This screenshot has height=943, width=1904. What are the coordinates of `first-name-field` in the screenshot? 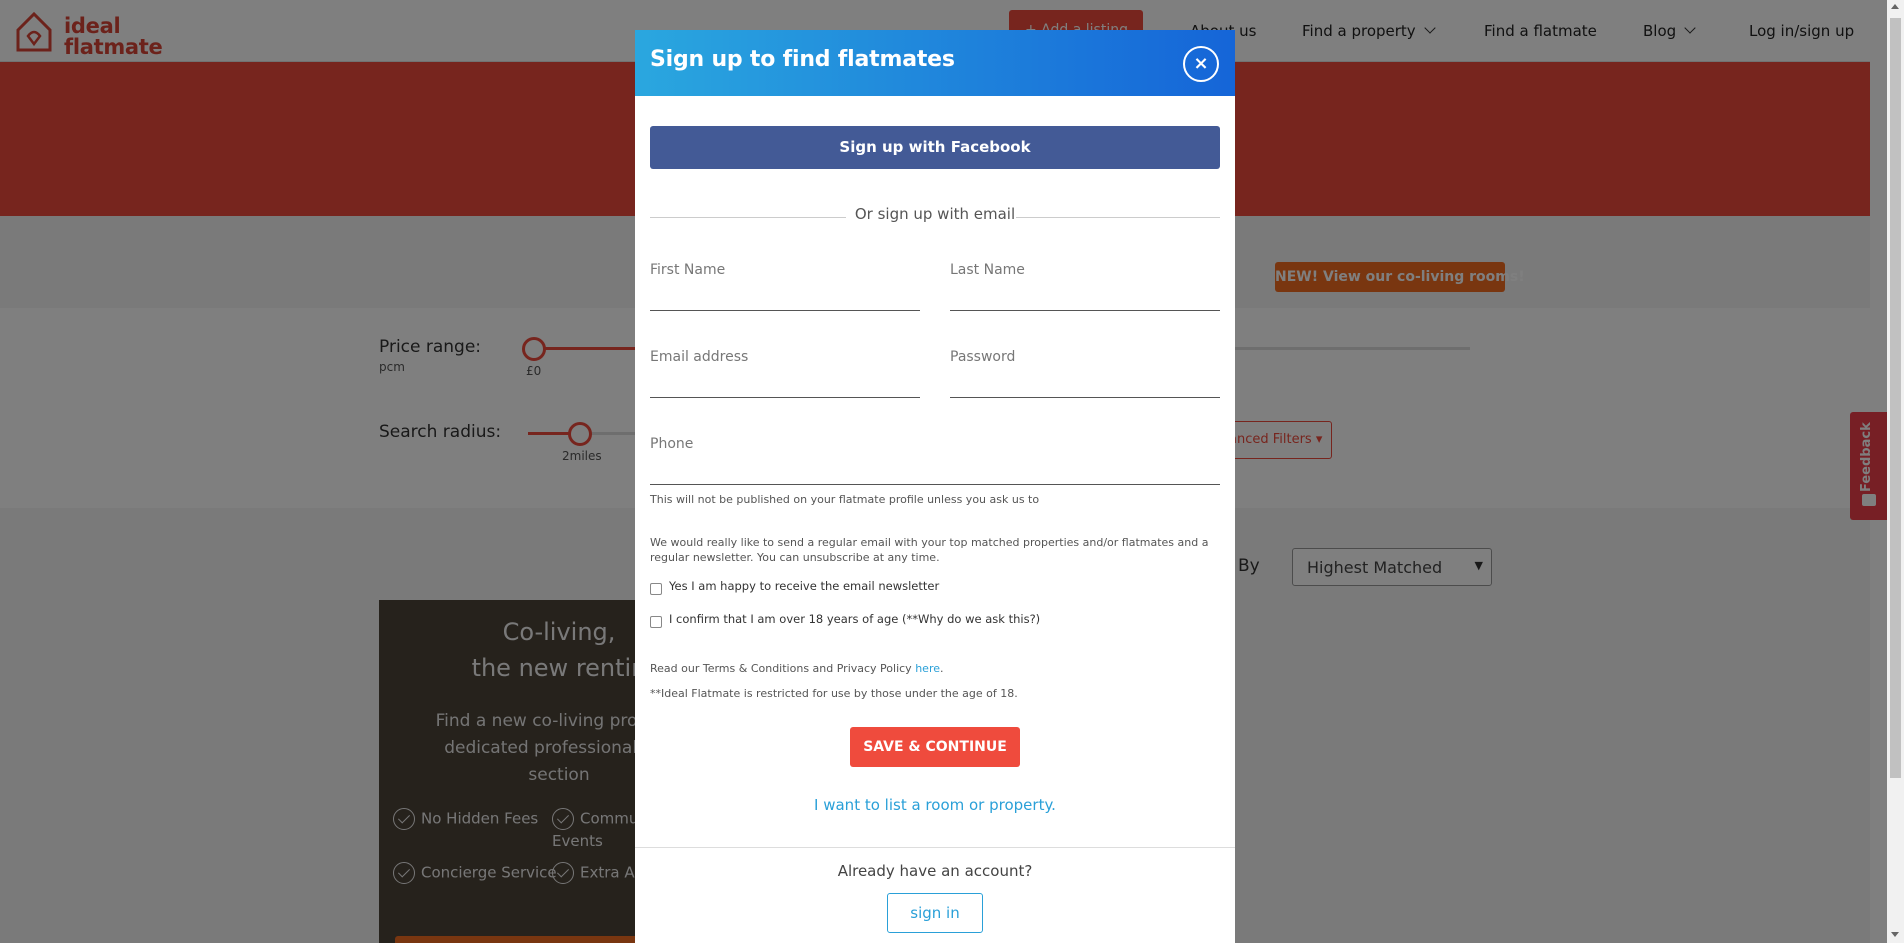 It's located at (785, 310).